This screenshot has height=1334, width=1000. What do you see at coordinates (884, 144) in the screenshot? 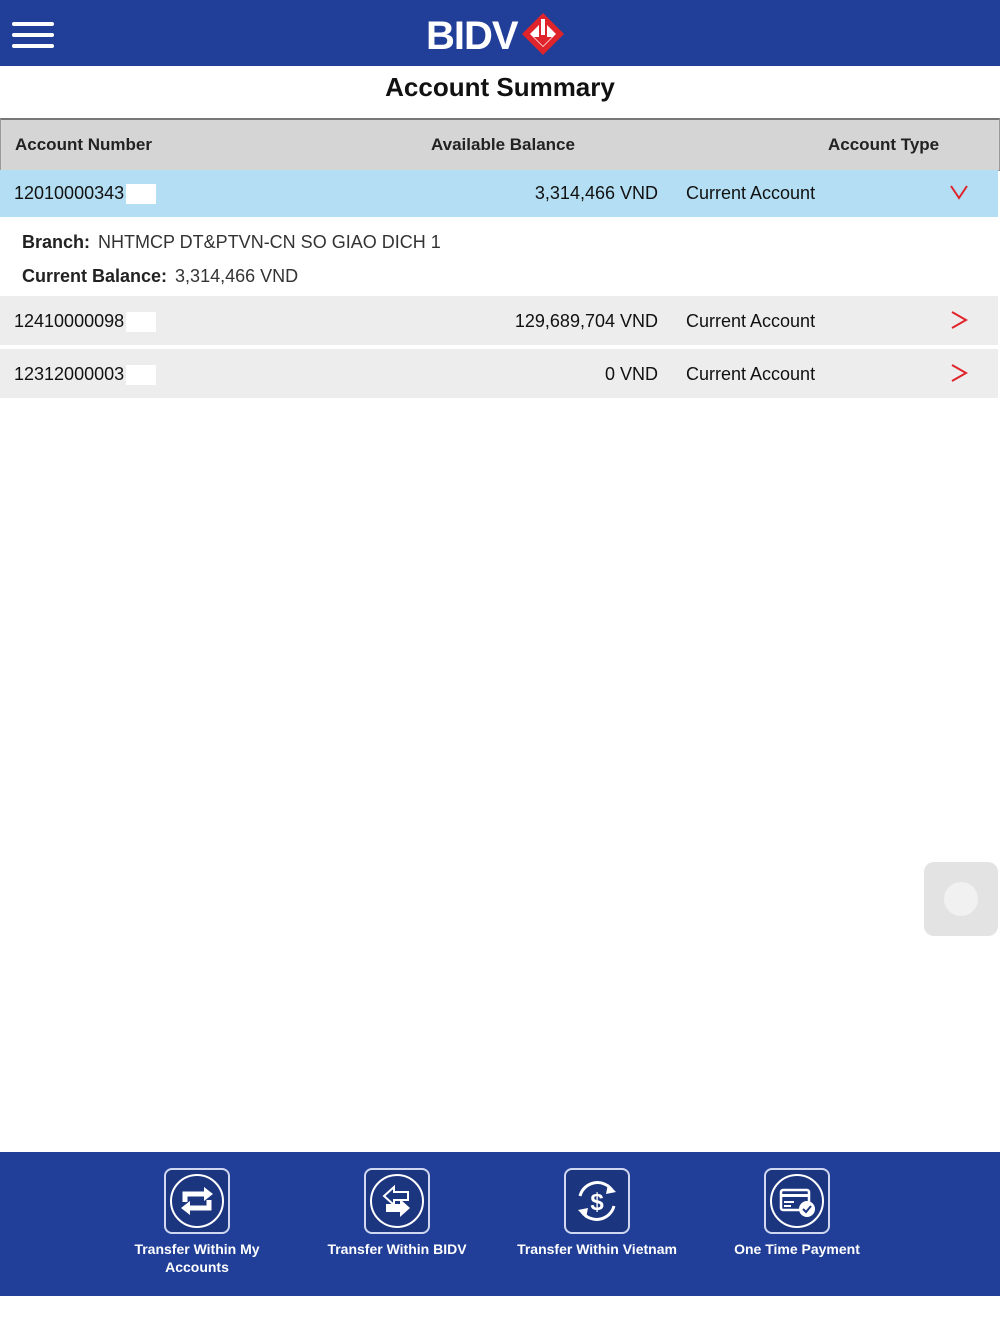
I see `column-header-account-type: Account Type` at bounding box center [884, 144].